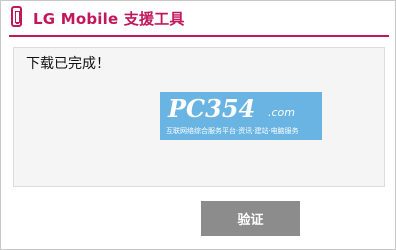 The width and height of the screenshot is (396, 250). What do you see at coordinates (109, 19) in the screenshot?
I see `window-title: LG Mobile 支援工具` at bounding box center [109, 19].